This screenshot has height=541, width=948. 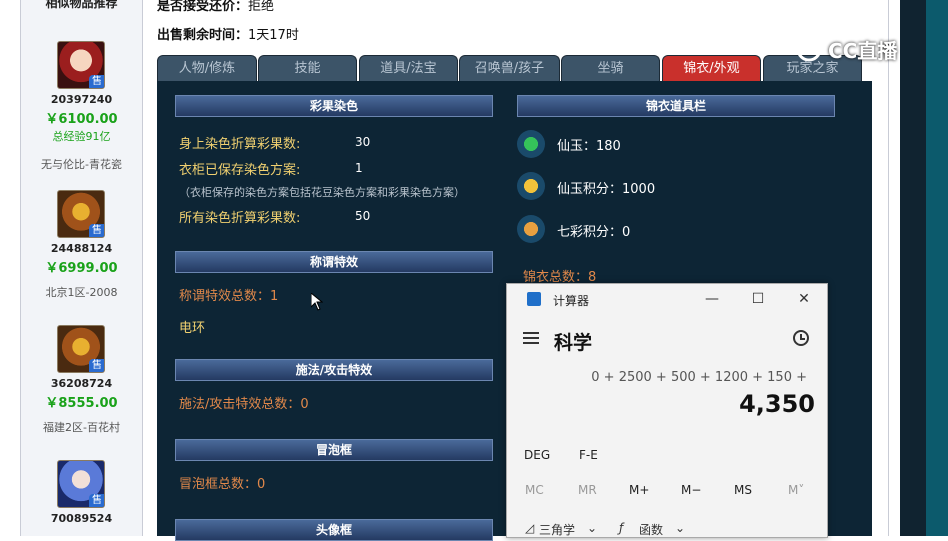 What do you see at coordinates (863, 51) in the screenshot?
I see `watermark-text: CC直播` at bounding box center [863, 51].